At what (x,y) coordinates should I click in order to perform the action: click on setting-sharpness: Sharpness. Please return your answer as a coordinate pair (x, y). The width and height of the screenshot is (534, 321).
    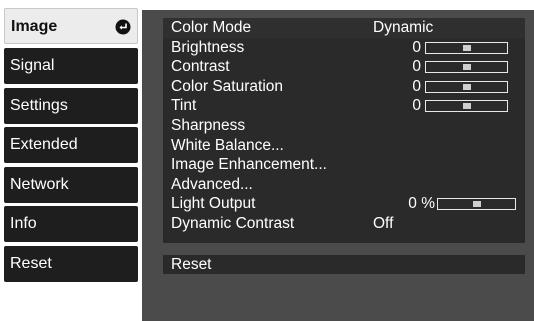
    Looking at the image, I should click on (344, 126).